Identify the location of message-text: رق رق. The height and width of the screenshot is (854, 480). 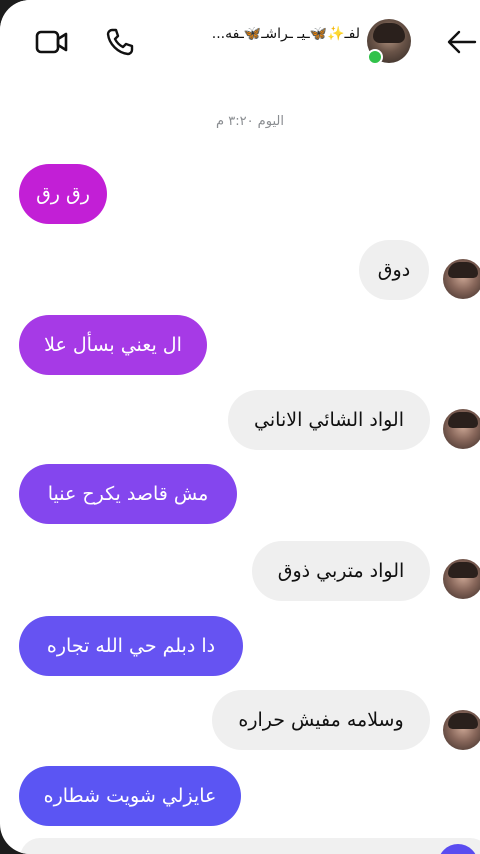
(63, 194).